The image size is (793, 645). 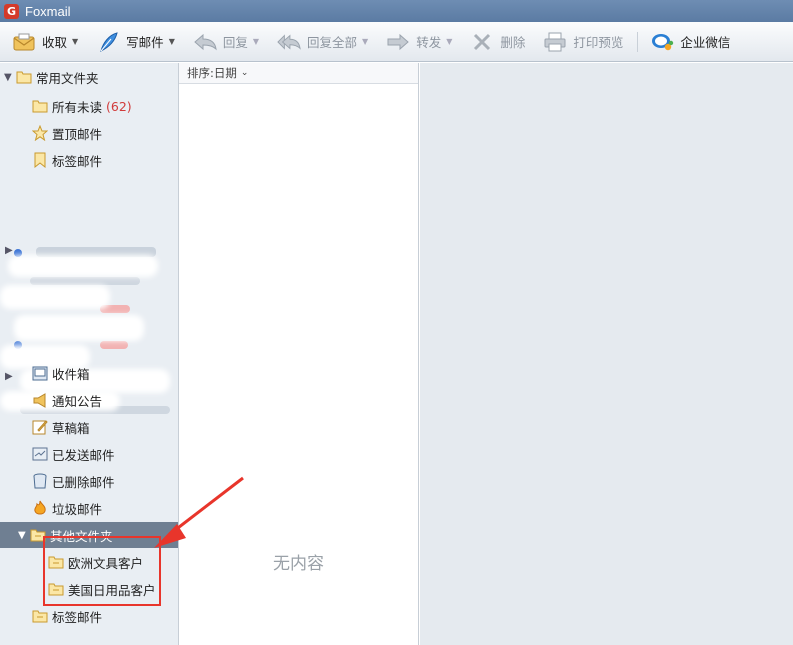 What do you see at coordinates (638, 41) in the screenshot?
I see `toolbar-separator` at bounding box center [638, 41].